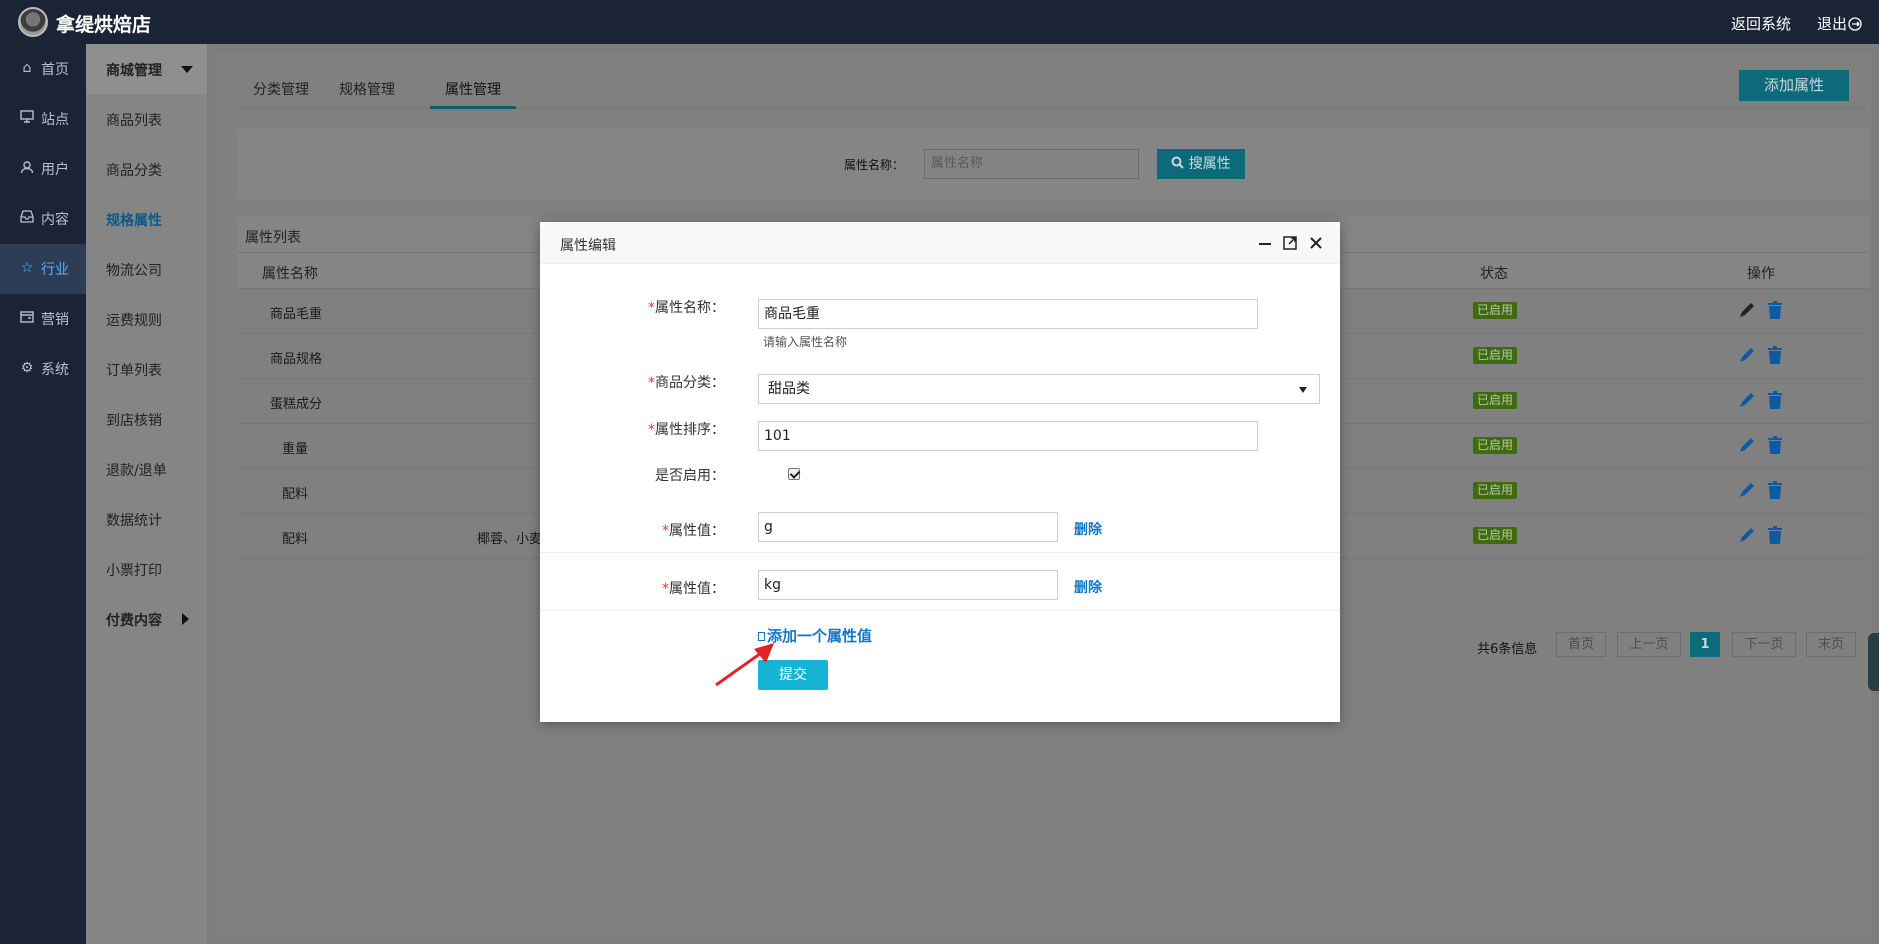 This screenshot has height=944, width=1879. What do you see at coordinates (43, 369) in the screenshot?
I see `nav-system: ⚙ 系统` at bounding box center [43, 369].